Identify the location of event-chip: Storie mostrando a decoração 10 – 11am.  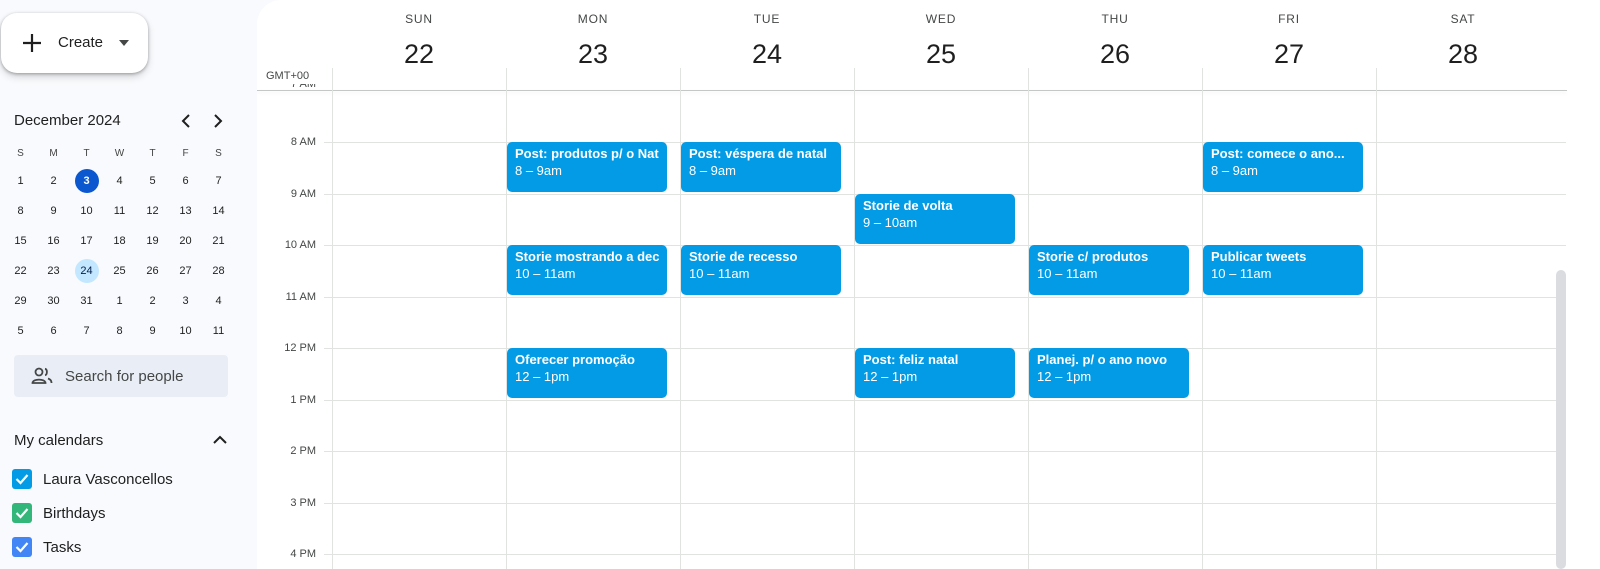
(587, 270).